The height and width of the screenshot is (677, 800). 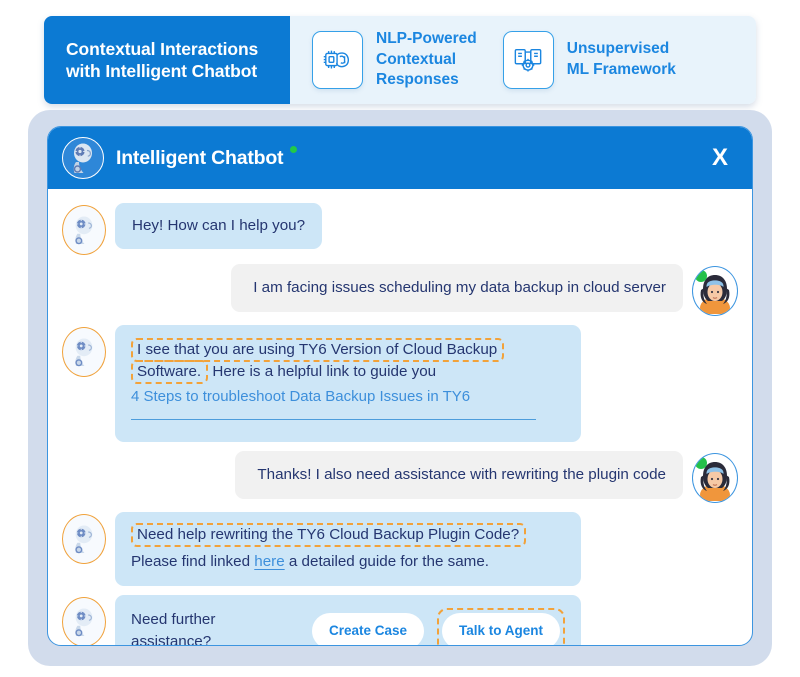 I want to click on feature-ml: Unsupervised ML Framework, so click(x=589, y=60).